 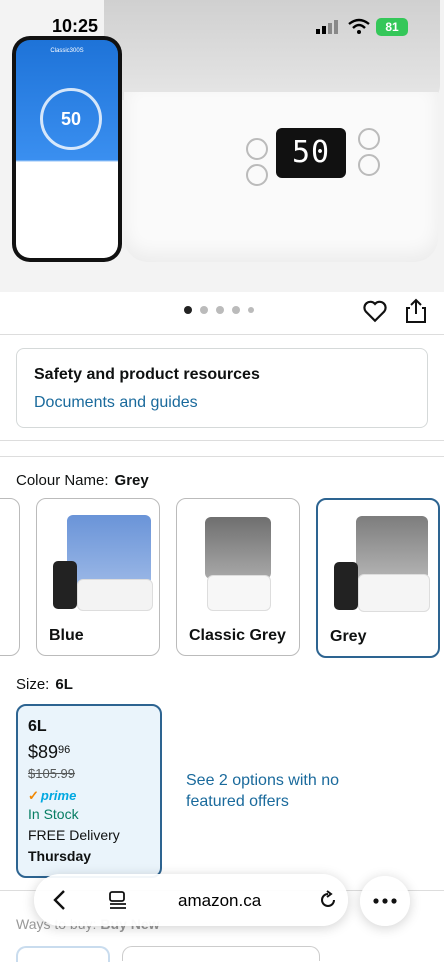 I want to click on colour-swatch-grey: Grey, so click(x=378, y=578).